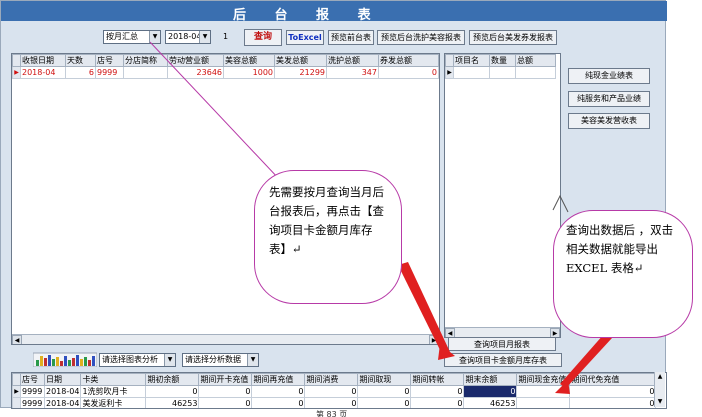  Describe the element at coordinates (326, 220) in the screenshot. I see `left-annotation-text: 先需要按月查询当月后台报表后，再点击【查询项目卡金额月库存表】↵` at that location.